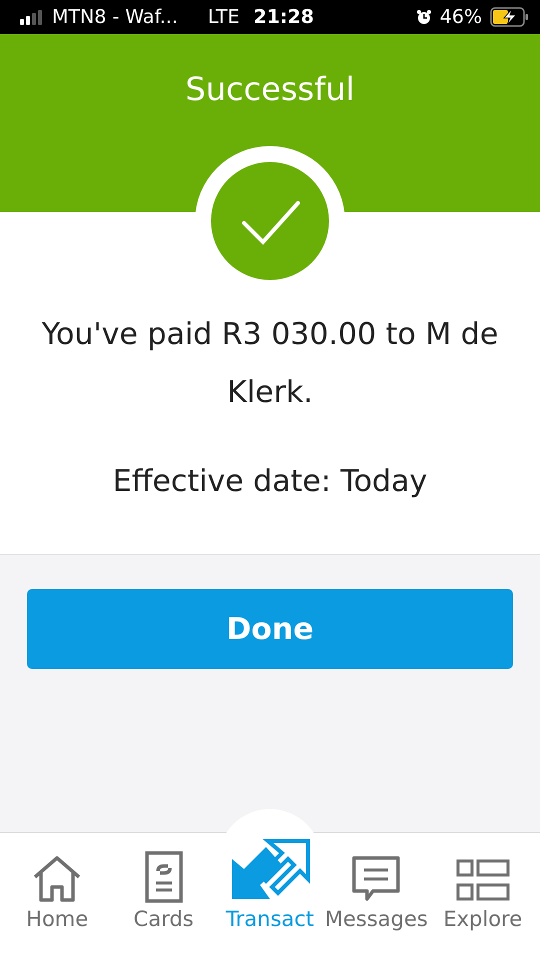 Image resolution: width=540 pixels, height=960 pixels. I want to click on nav-tab: Cards, so click(164, 896).